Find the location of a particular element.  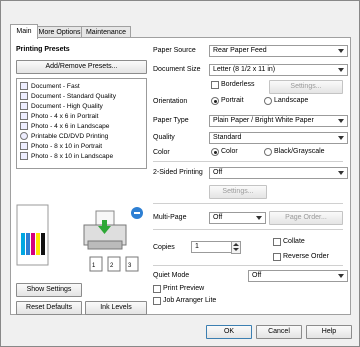

quiet-mode-select: Off is located at coordinates (298, 276).